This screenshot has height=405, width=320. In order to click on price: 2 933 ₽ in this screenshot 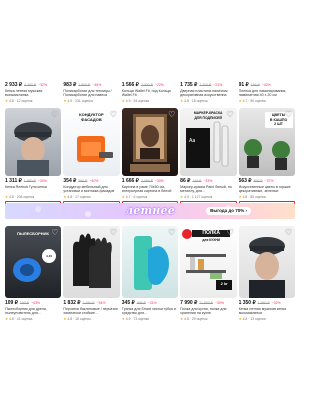, I will do `click(14, 85)`.